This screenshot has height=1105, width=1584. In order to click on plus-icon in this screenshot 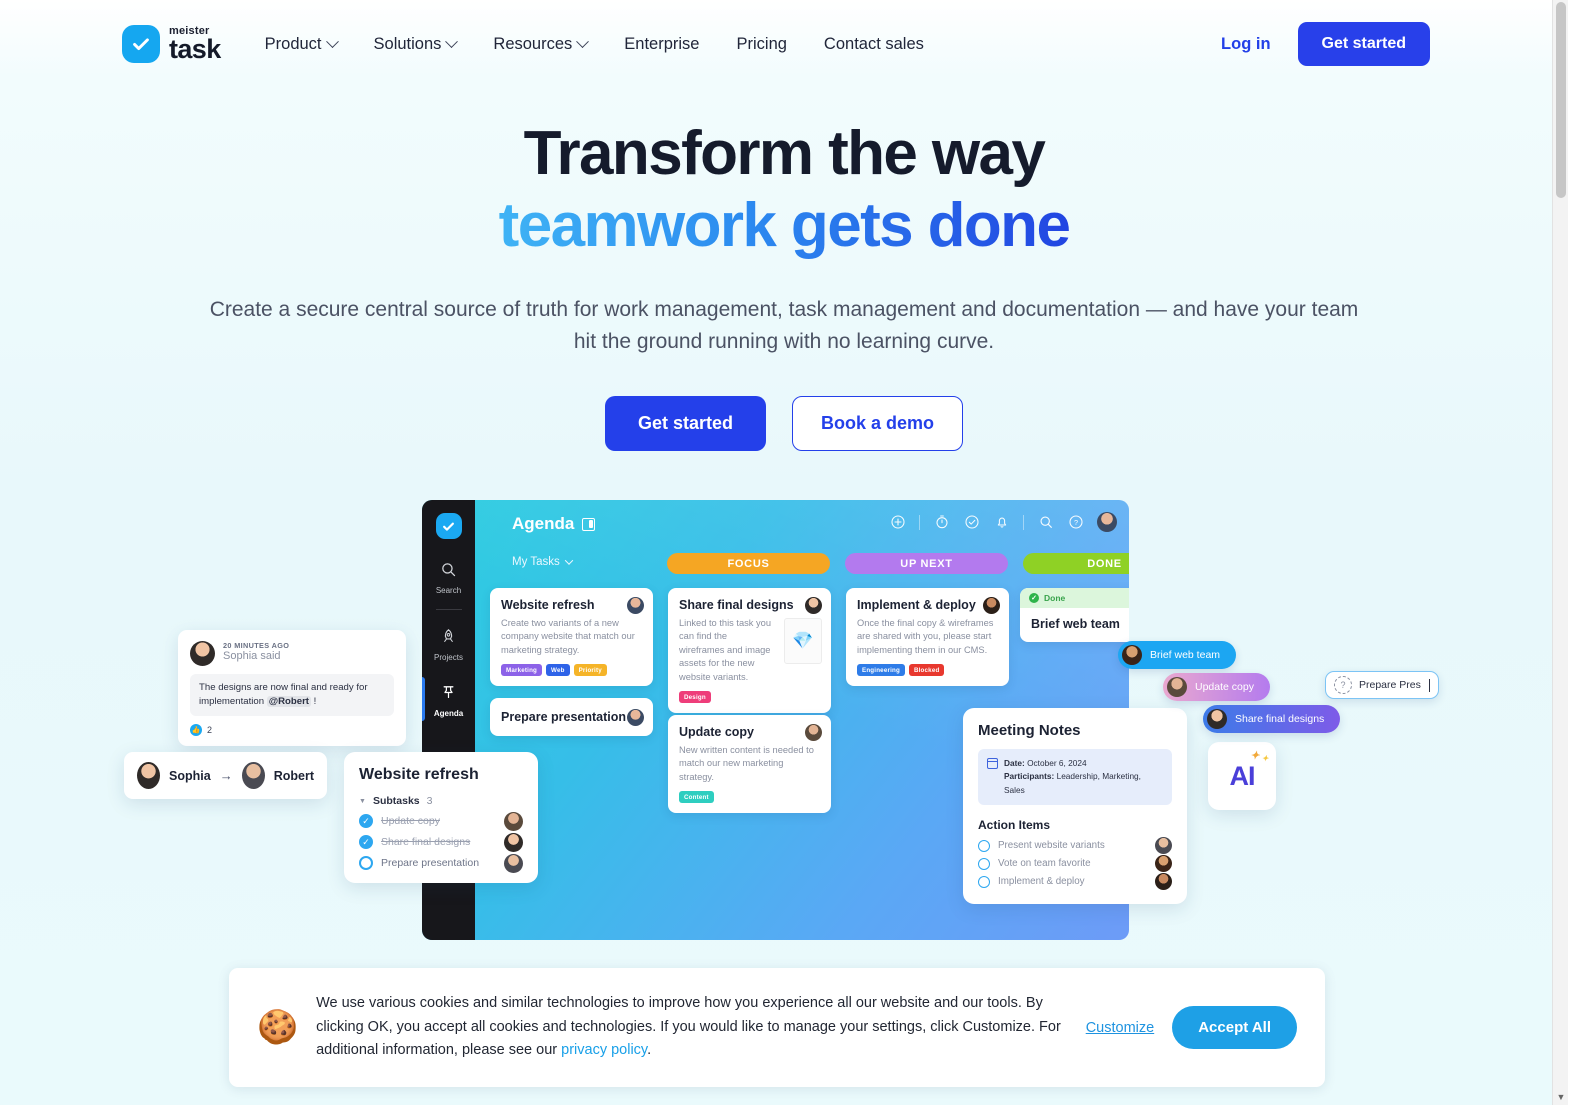, I will do `click(897, 522)`.